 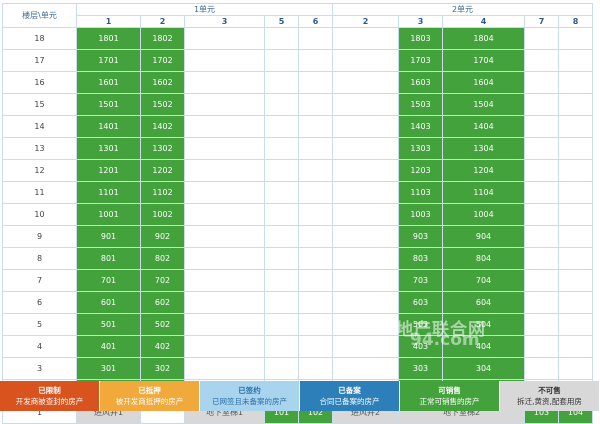 I want to click on room-cell: 1301, so click(x=108, y=148).